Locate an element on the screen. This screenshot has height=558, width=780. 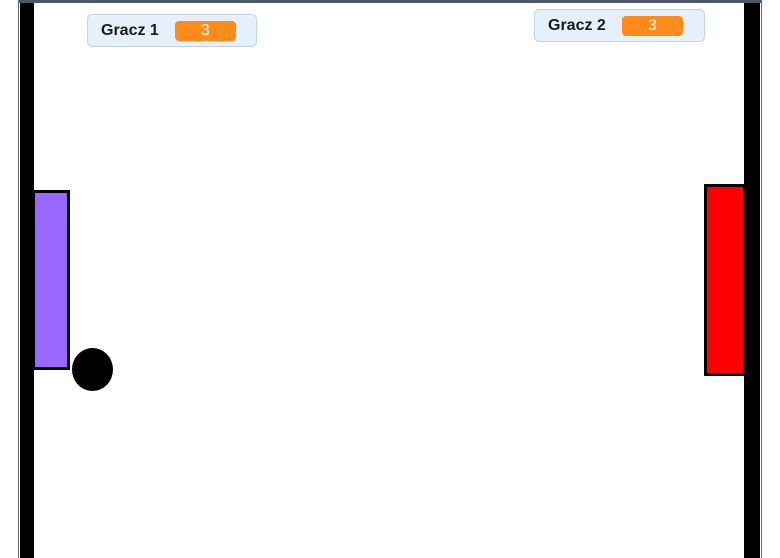
player2-score-monitor: Gracz 2 3 is located at coordinates (619, 25).